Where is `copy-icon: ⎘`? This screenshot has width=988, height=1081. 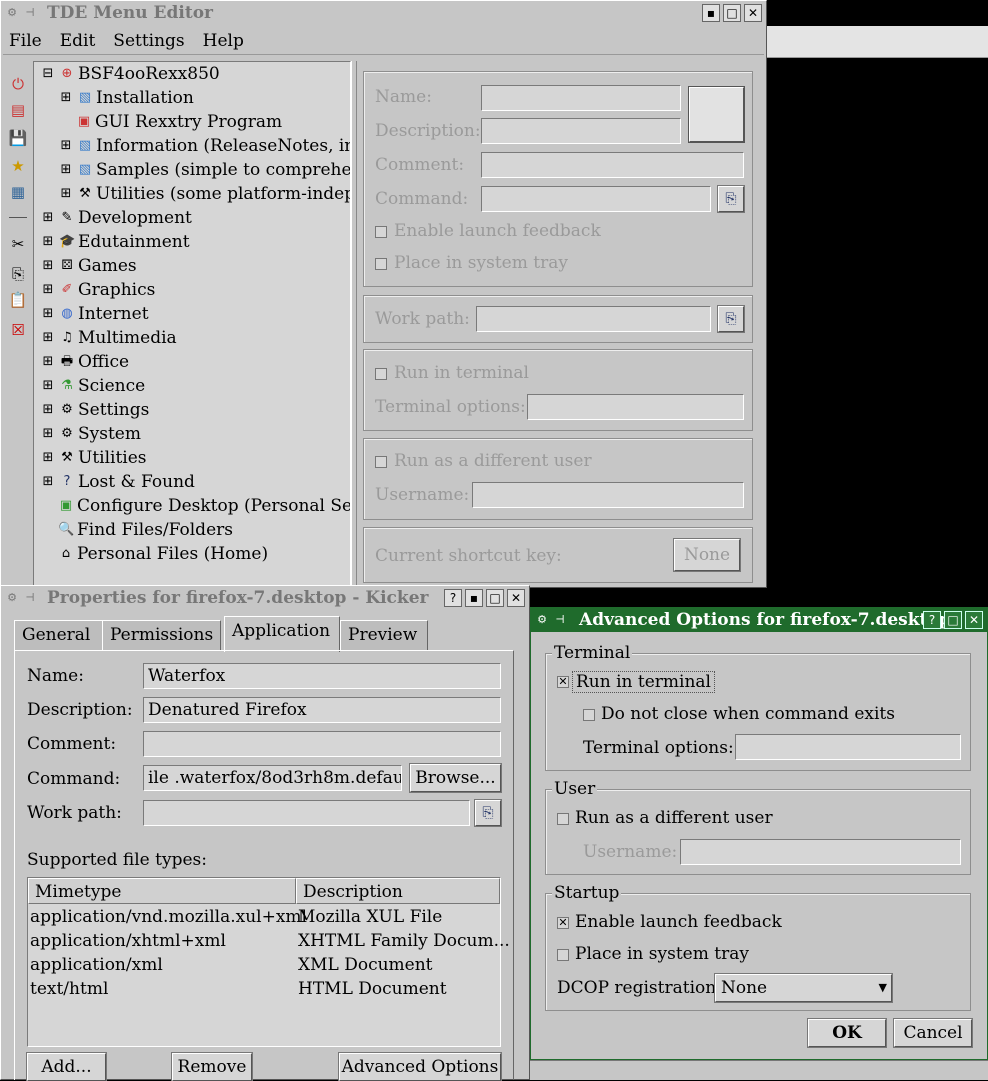
copy-icon: ⎘ is located at coordinates (18, 274).